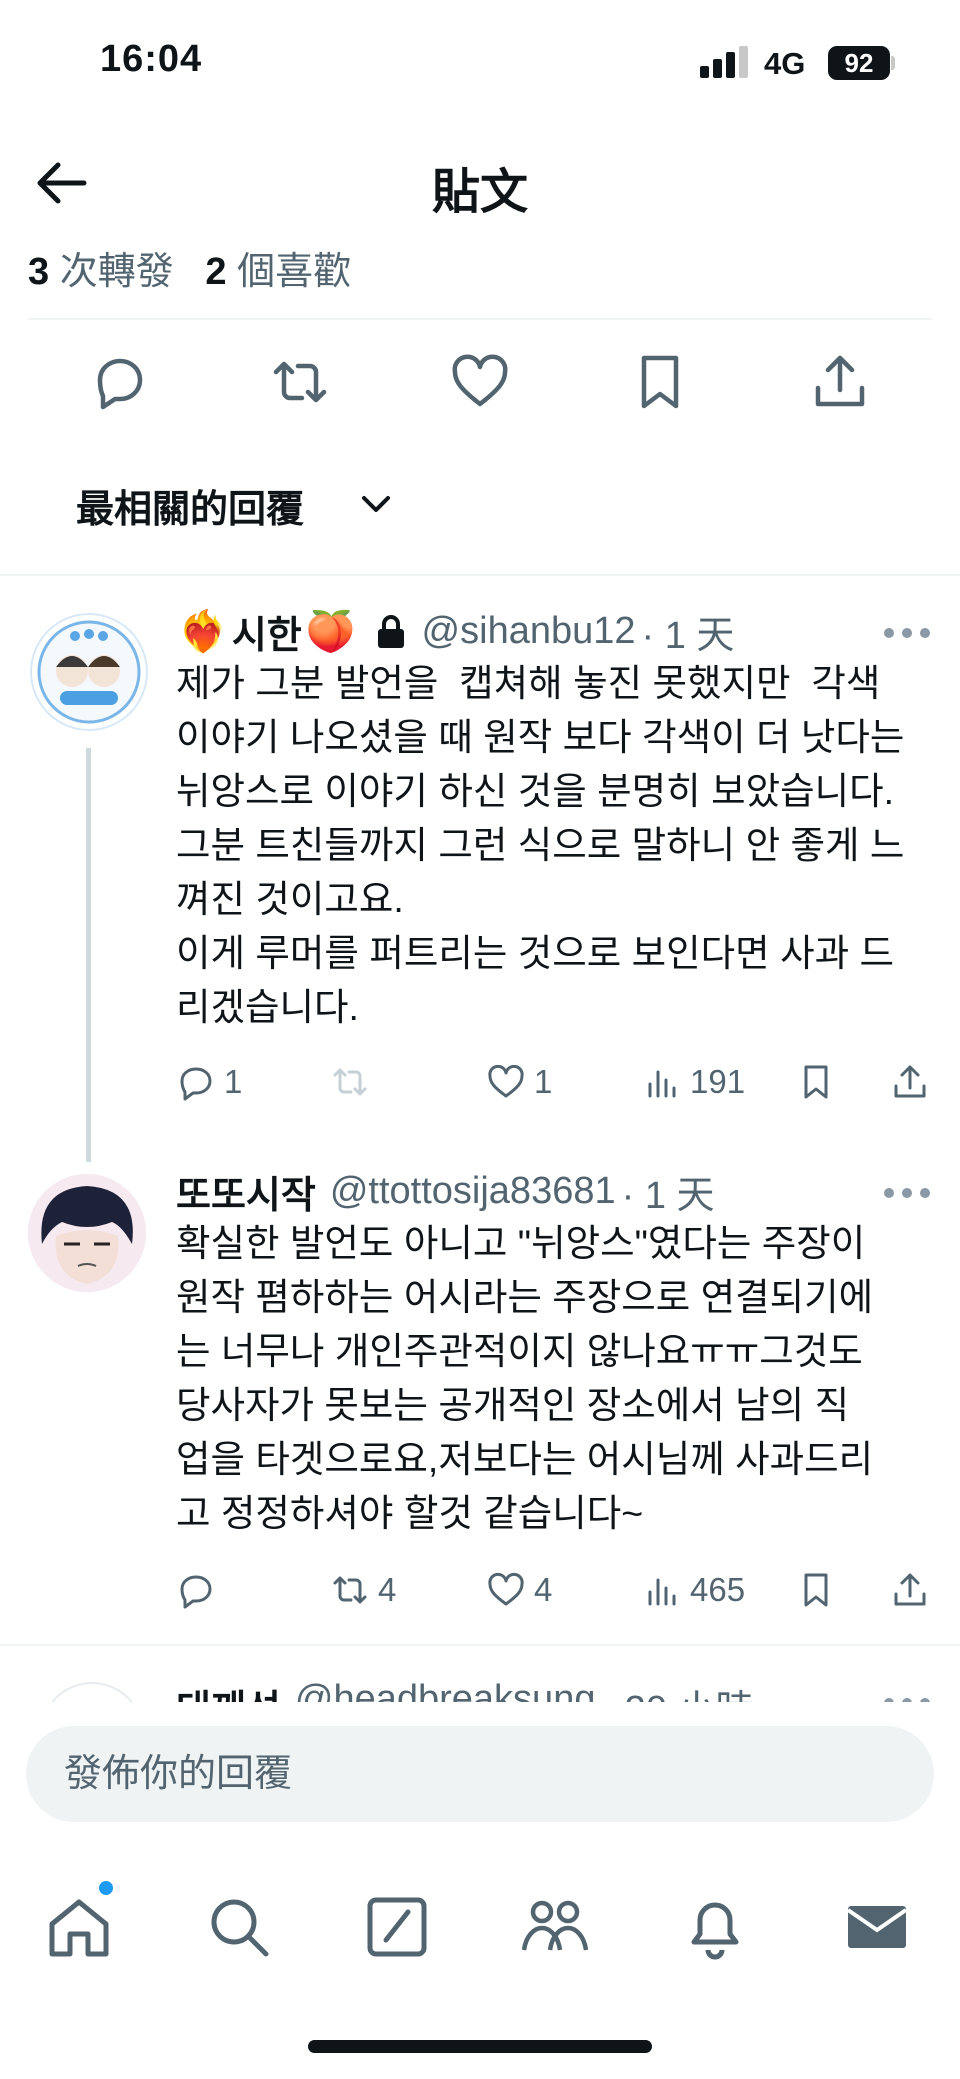 The image size is (960, 2079). I want to click on like-count: 4, so click(543, 1589).